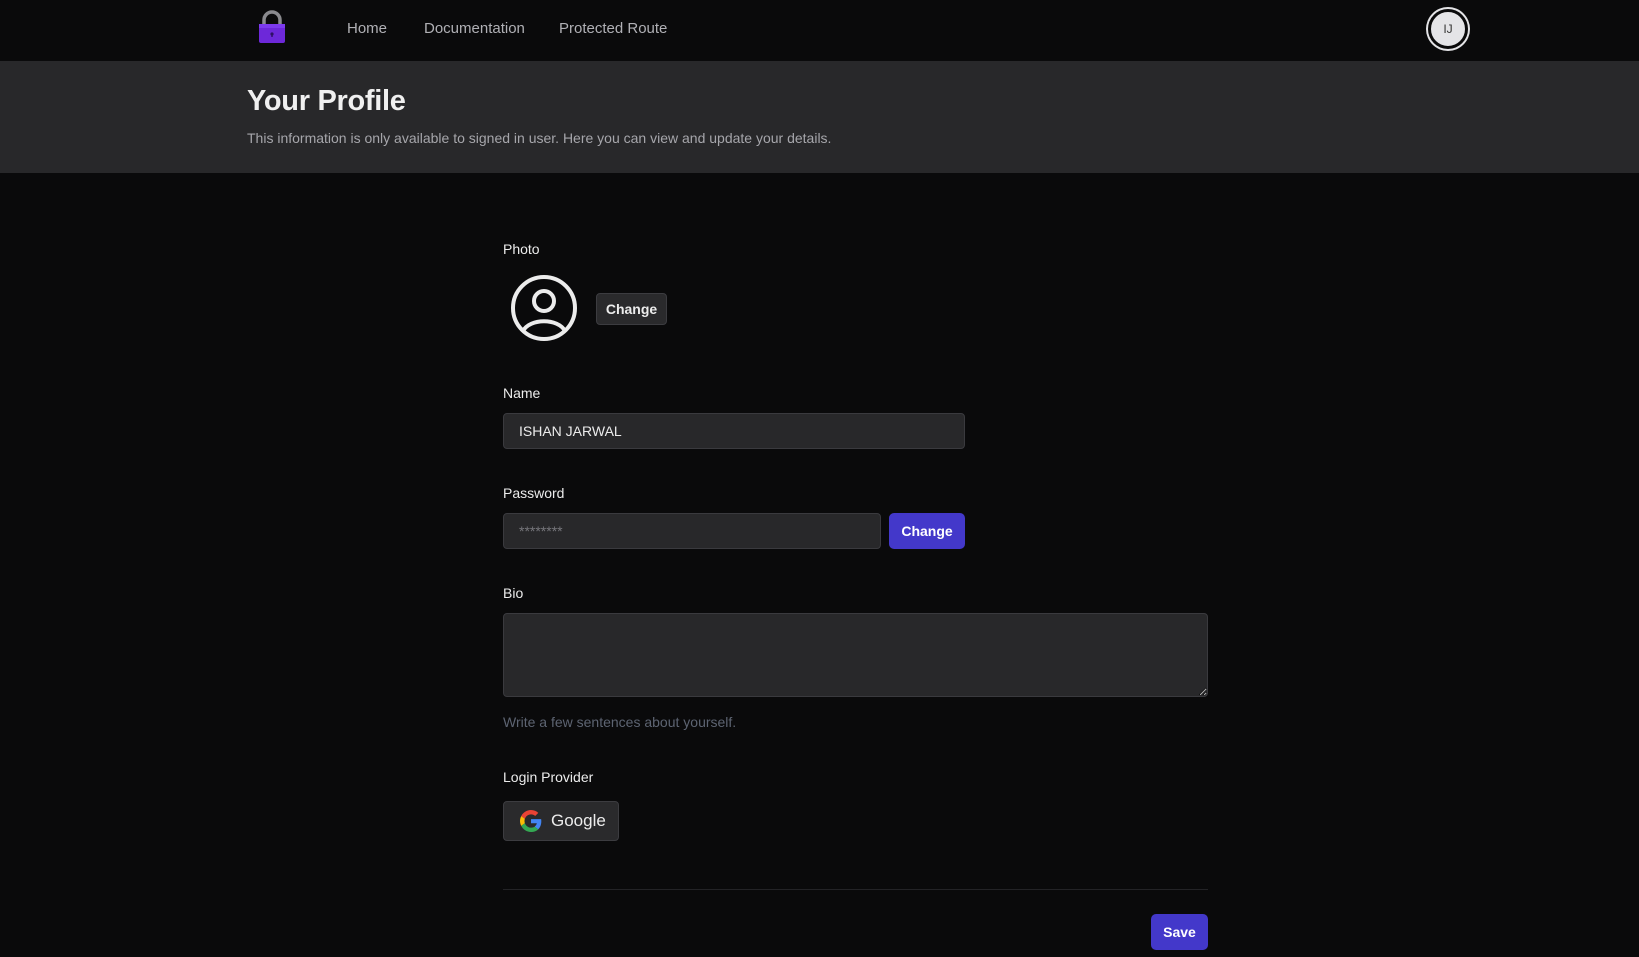 The image size is (1639, 957). Describe the element at coordinates (692, 531) in the screenshot. I see `password-input` at that location.